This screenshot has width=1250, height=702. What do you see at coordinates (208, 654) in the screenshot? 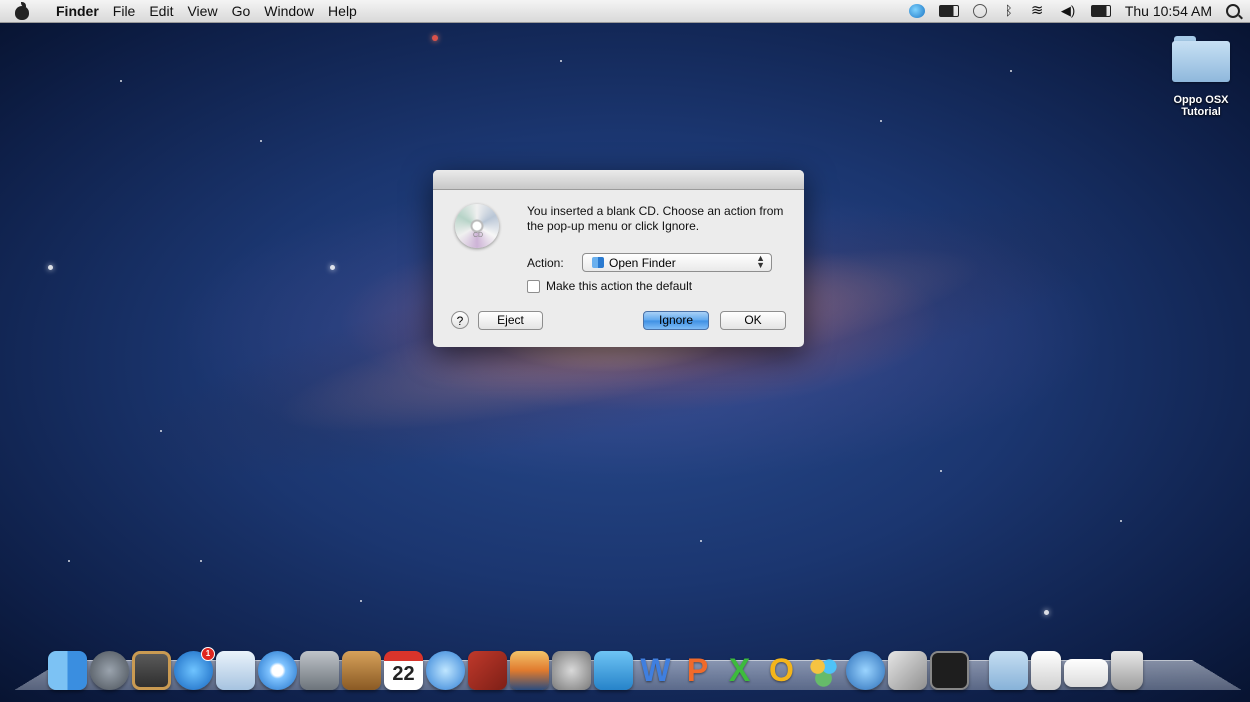
I see `app-store-badge: 1` at bounding box center [208, 654].